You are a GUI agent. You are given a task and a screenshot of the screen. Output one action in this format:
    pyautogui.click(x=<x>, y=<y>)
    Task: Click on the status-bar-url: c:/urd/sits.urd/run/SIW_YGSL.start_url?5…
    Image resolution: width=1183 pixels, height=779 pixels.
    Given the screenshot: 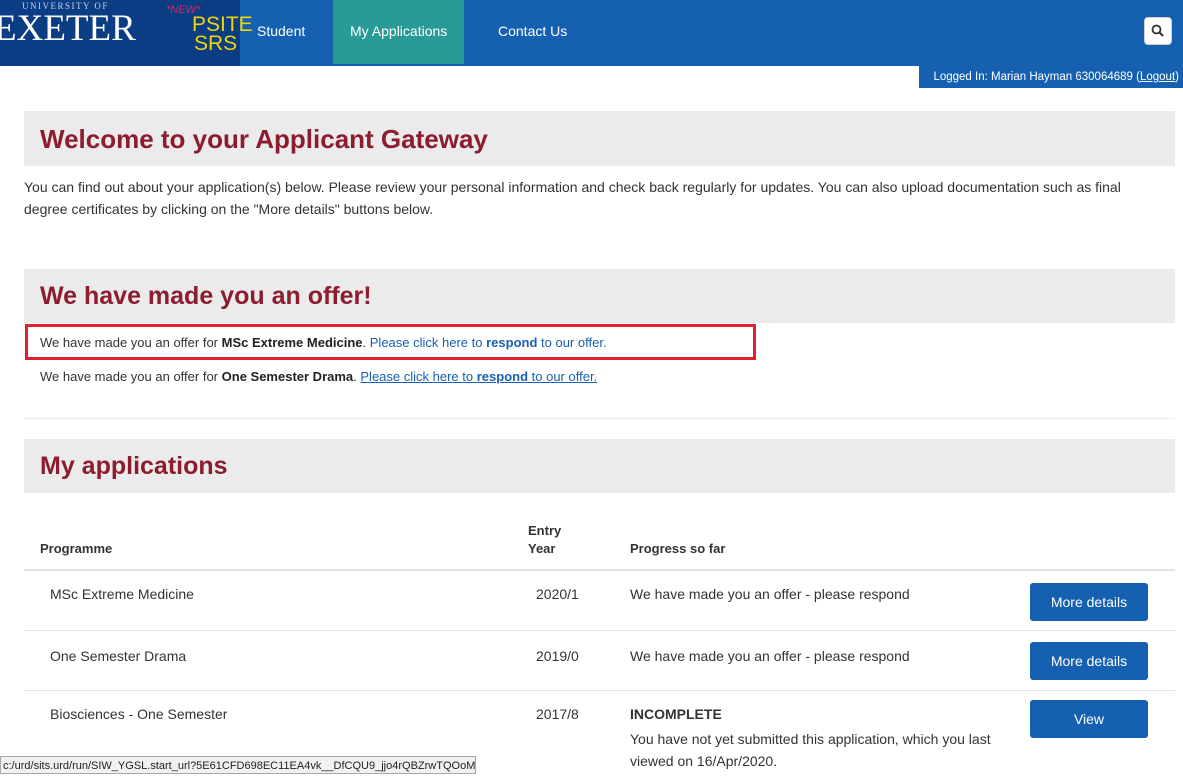 What is the action you would take?
    pyautogui.click(x=238, y=765)
    